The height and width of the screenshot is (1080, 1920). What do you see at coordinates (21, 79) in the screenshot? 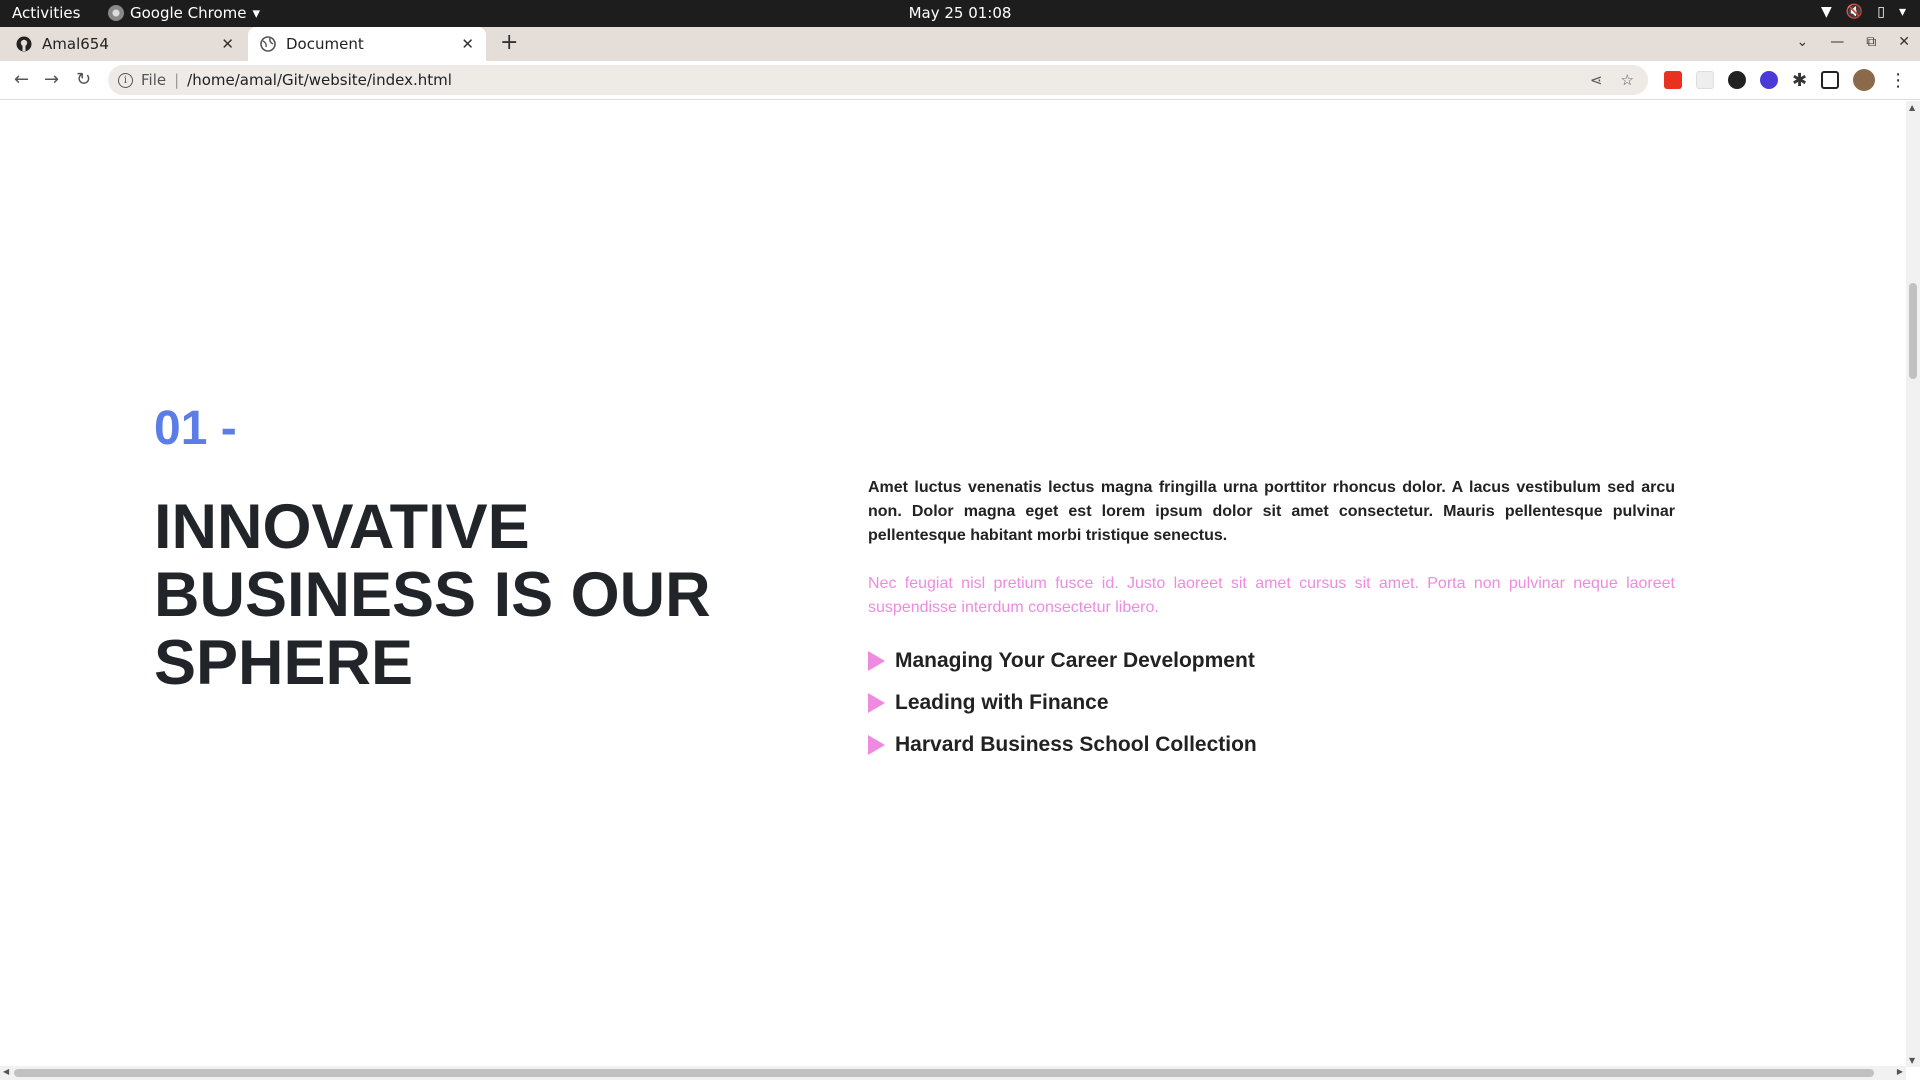
I see `back-button: ←` at bounding box center [21, 79].